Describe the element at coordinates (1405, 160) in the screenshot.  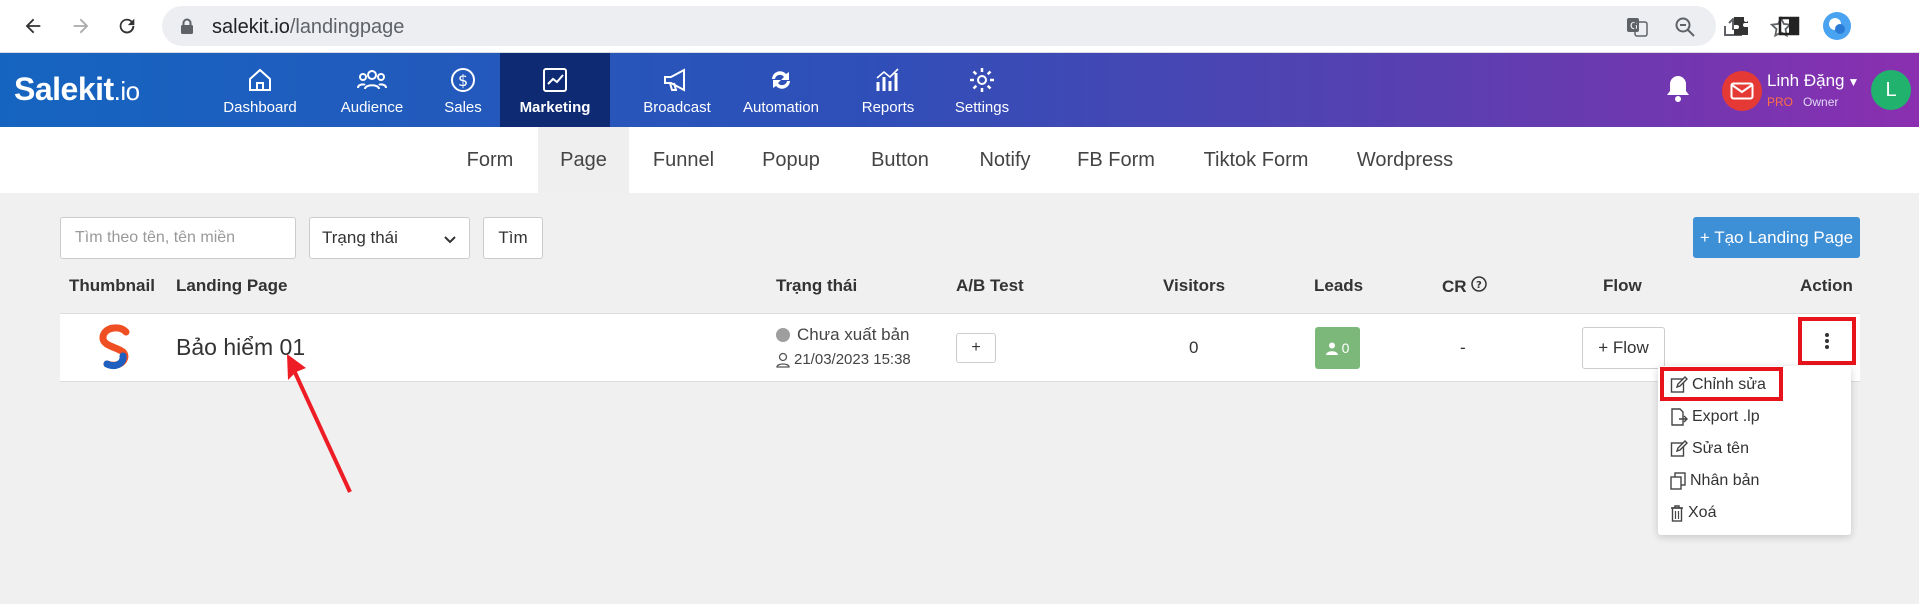
I see `tab-wordpress: Wordpress` at that location.